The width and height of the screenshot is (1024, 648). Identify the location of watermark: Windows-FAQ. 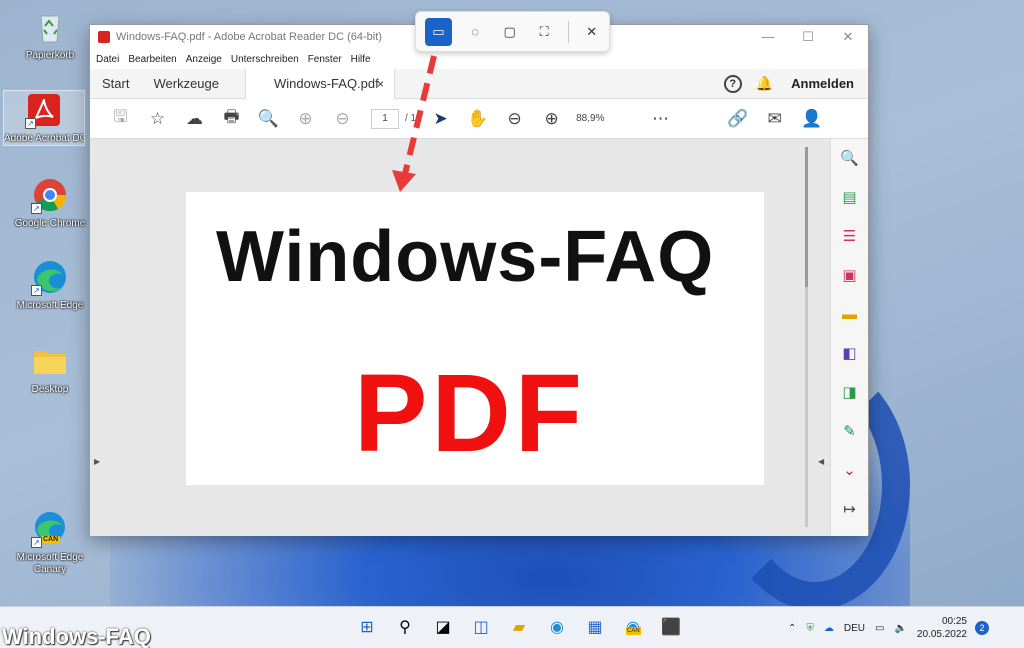
(76, 636).